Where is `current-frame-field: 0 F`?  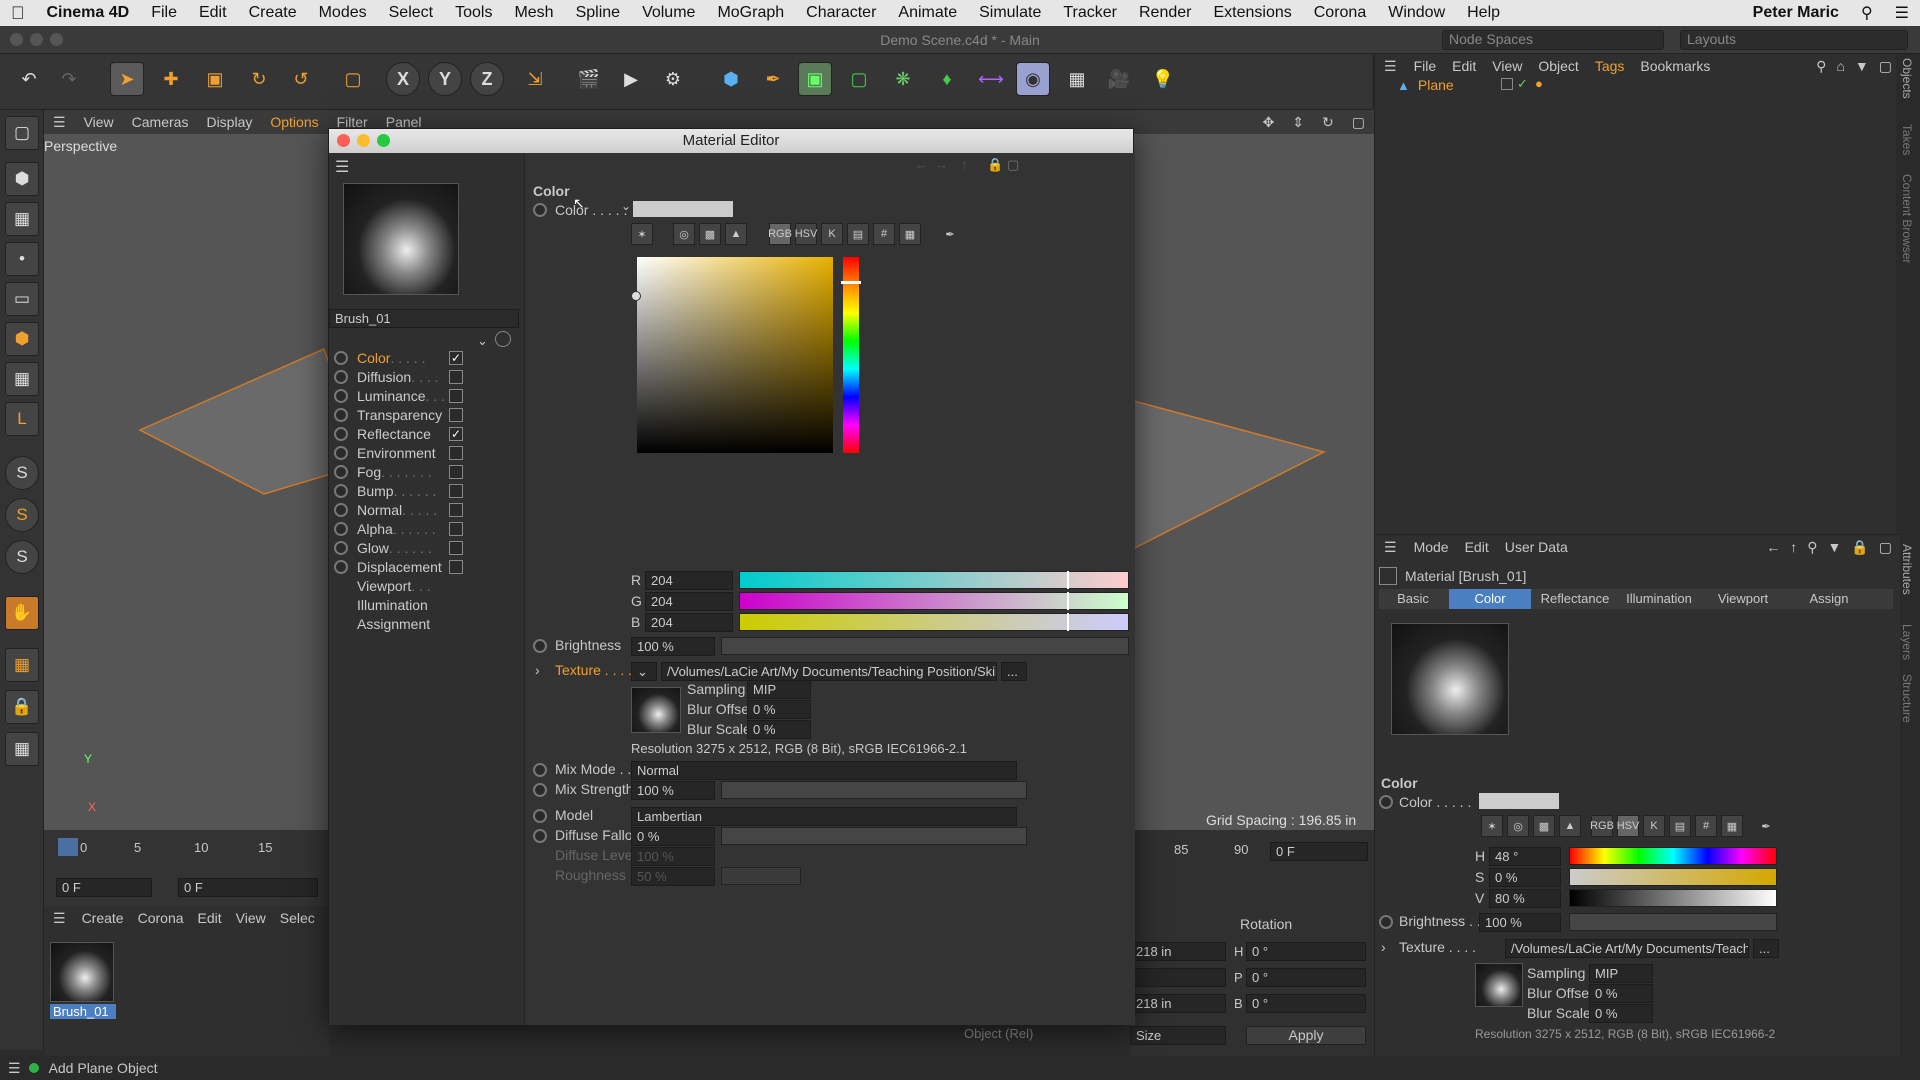
current-frame-field: 0 F is located at coordinates (248, 887).